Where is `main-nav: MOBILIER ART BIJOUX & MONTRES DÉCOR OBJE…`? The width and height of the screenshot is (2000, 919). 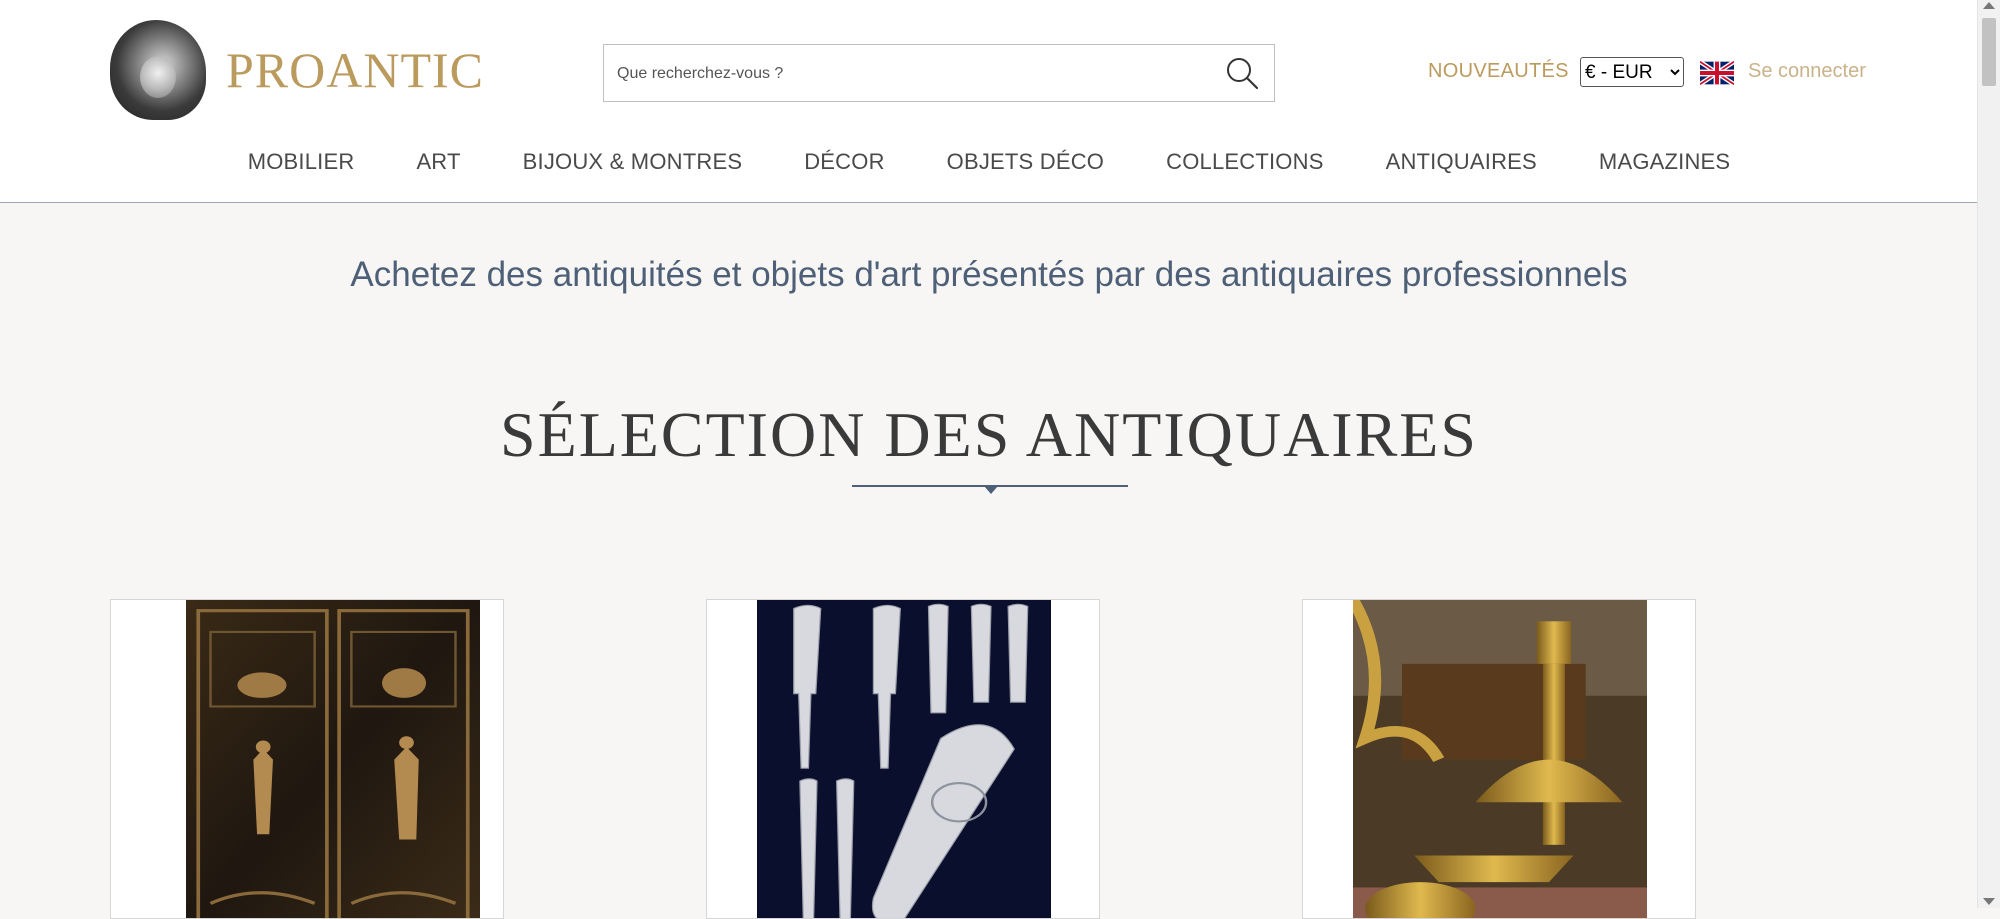
main-nav: MOBILIER ART BIJOUX & MONTRES DÉCOR OBJE… is located at coordinates (989, 162).